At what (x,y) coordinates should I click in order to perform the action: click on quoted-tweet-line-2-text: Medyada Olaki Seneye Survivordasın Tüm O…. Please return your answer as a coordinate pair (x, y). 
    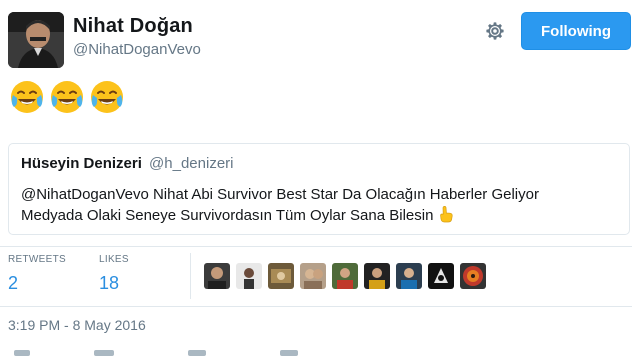
    Looking at the image, I should click on (227, 215).